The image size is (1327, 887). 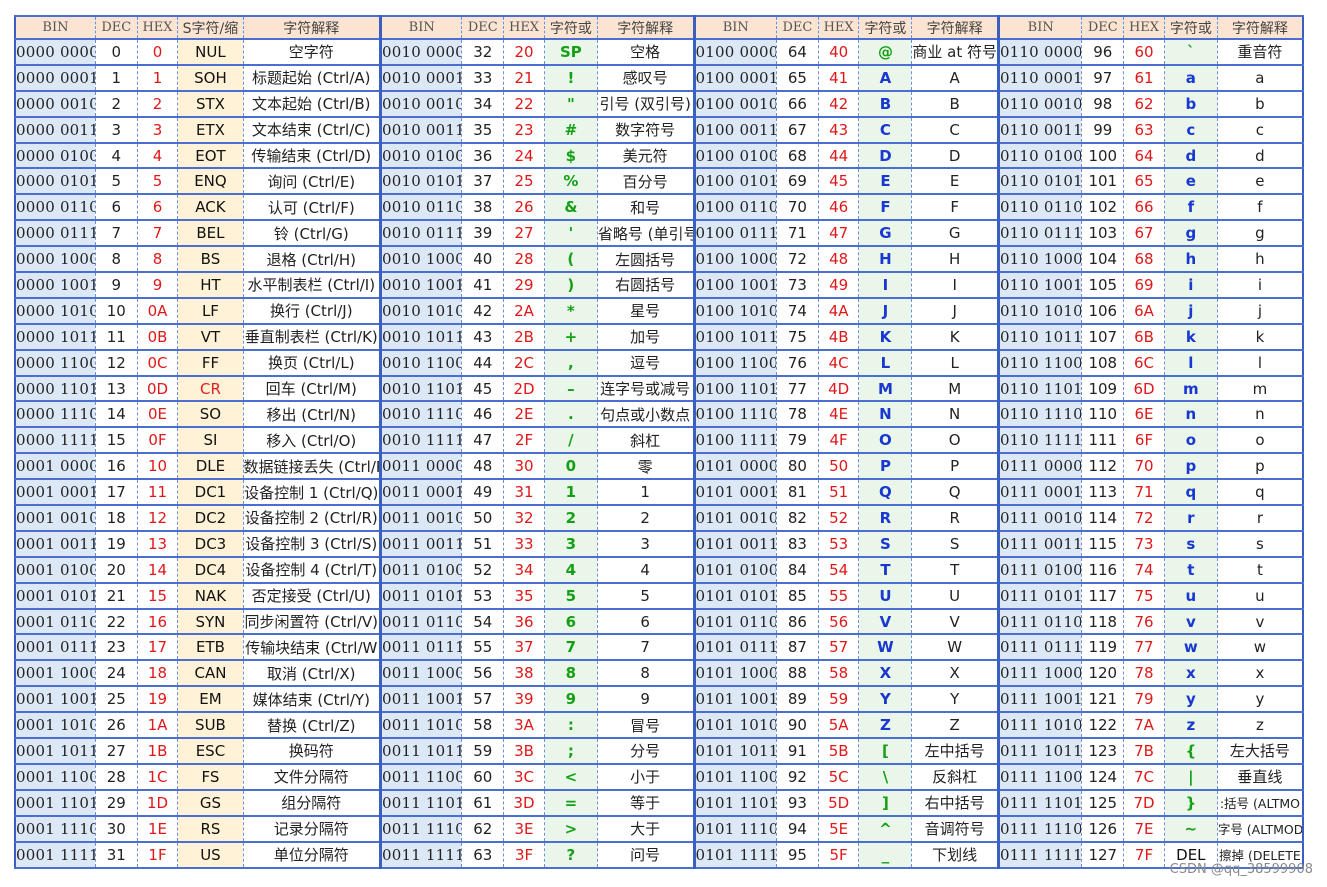 I want to click on cell-sym: SOH, so click(x=210, y=77).